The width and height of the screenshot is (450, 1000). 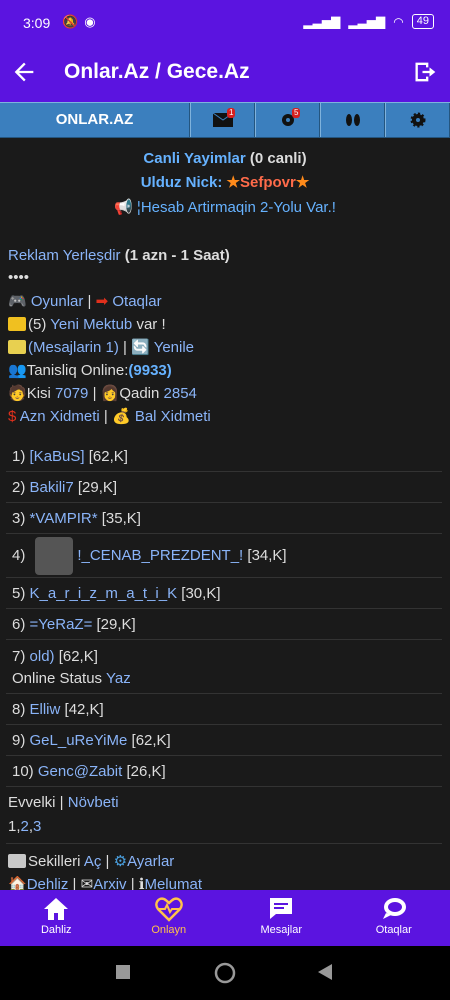 I want to click on dots: ••••, so click(x=19, y=277).